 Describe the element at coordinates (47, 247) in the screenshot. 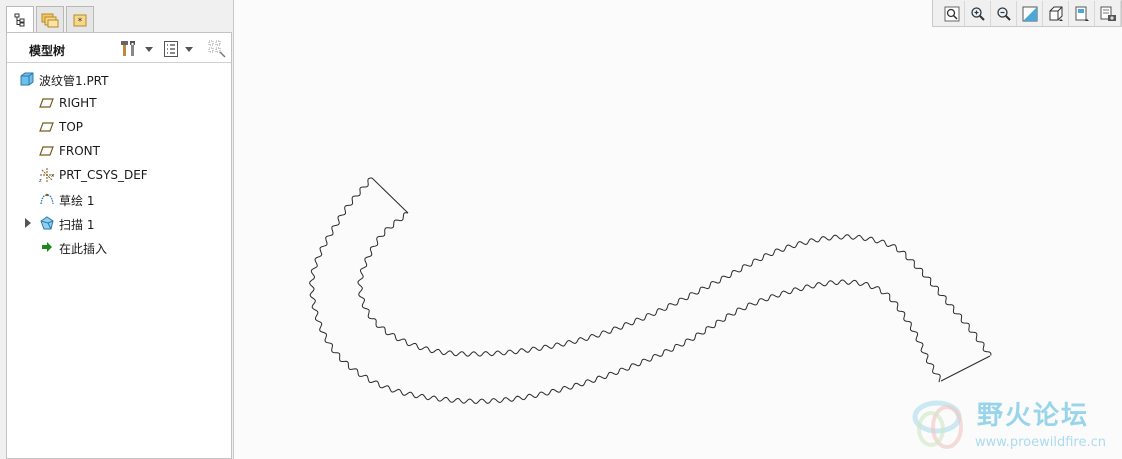

I see `insert-here-icon` at that location.